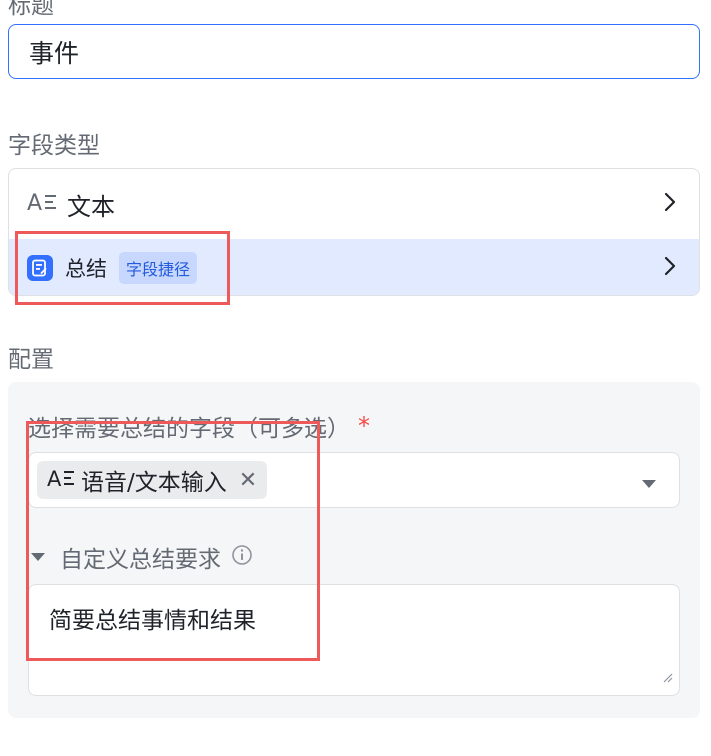 This screenshot has width=711, height=756. What do you see at coordinates (354, 204) in the screenshot?
I see `field-type-option-text: A 文本` at bounding box center [354, 204].